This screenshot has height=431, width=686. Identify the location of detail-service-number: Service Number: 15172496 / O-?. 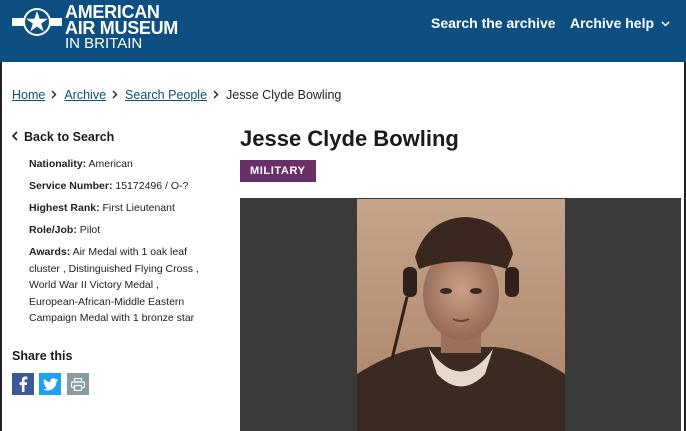
(119, 186).